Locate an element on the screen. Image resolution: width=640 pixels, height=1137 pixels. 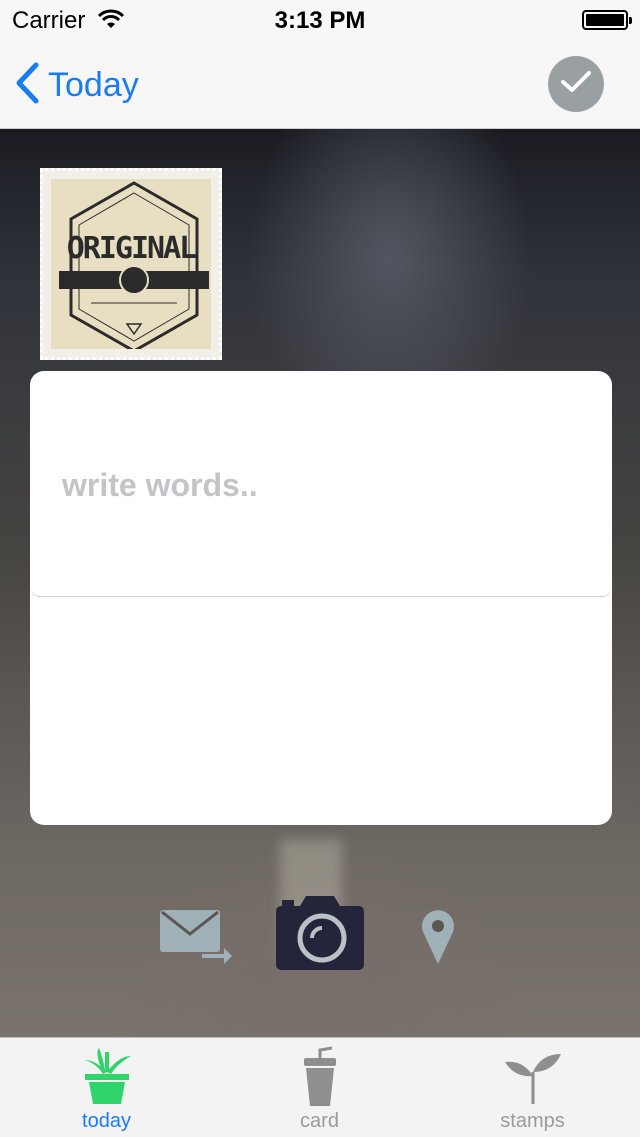
camera-icon is located at coordinates (320, 936).